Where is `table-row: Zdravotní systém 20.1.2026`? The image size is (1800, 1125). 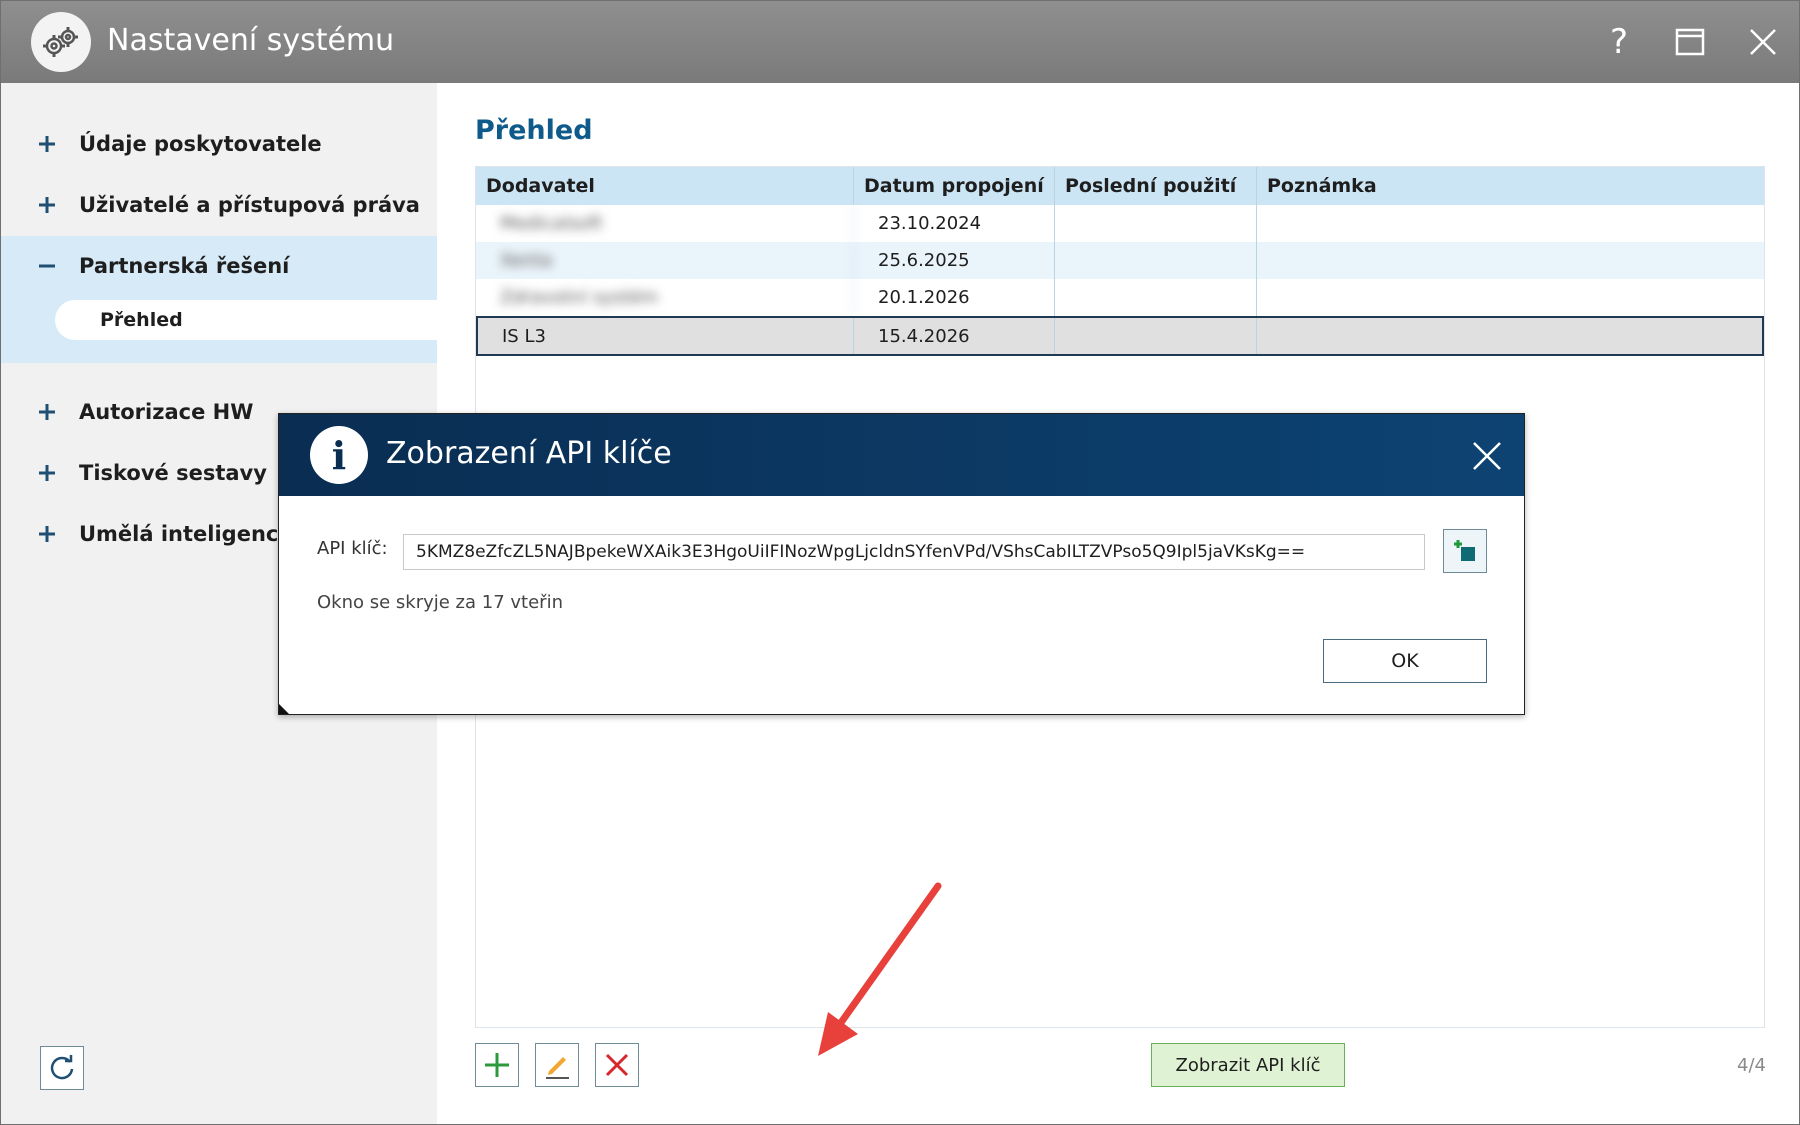 table-row: Zdravotní systém 20.1.2026 is located at coordinates (1120, 297).